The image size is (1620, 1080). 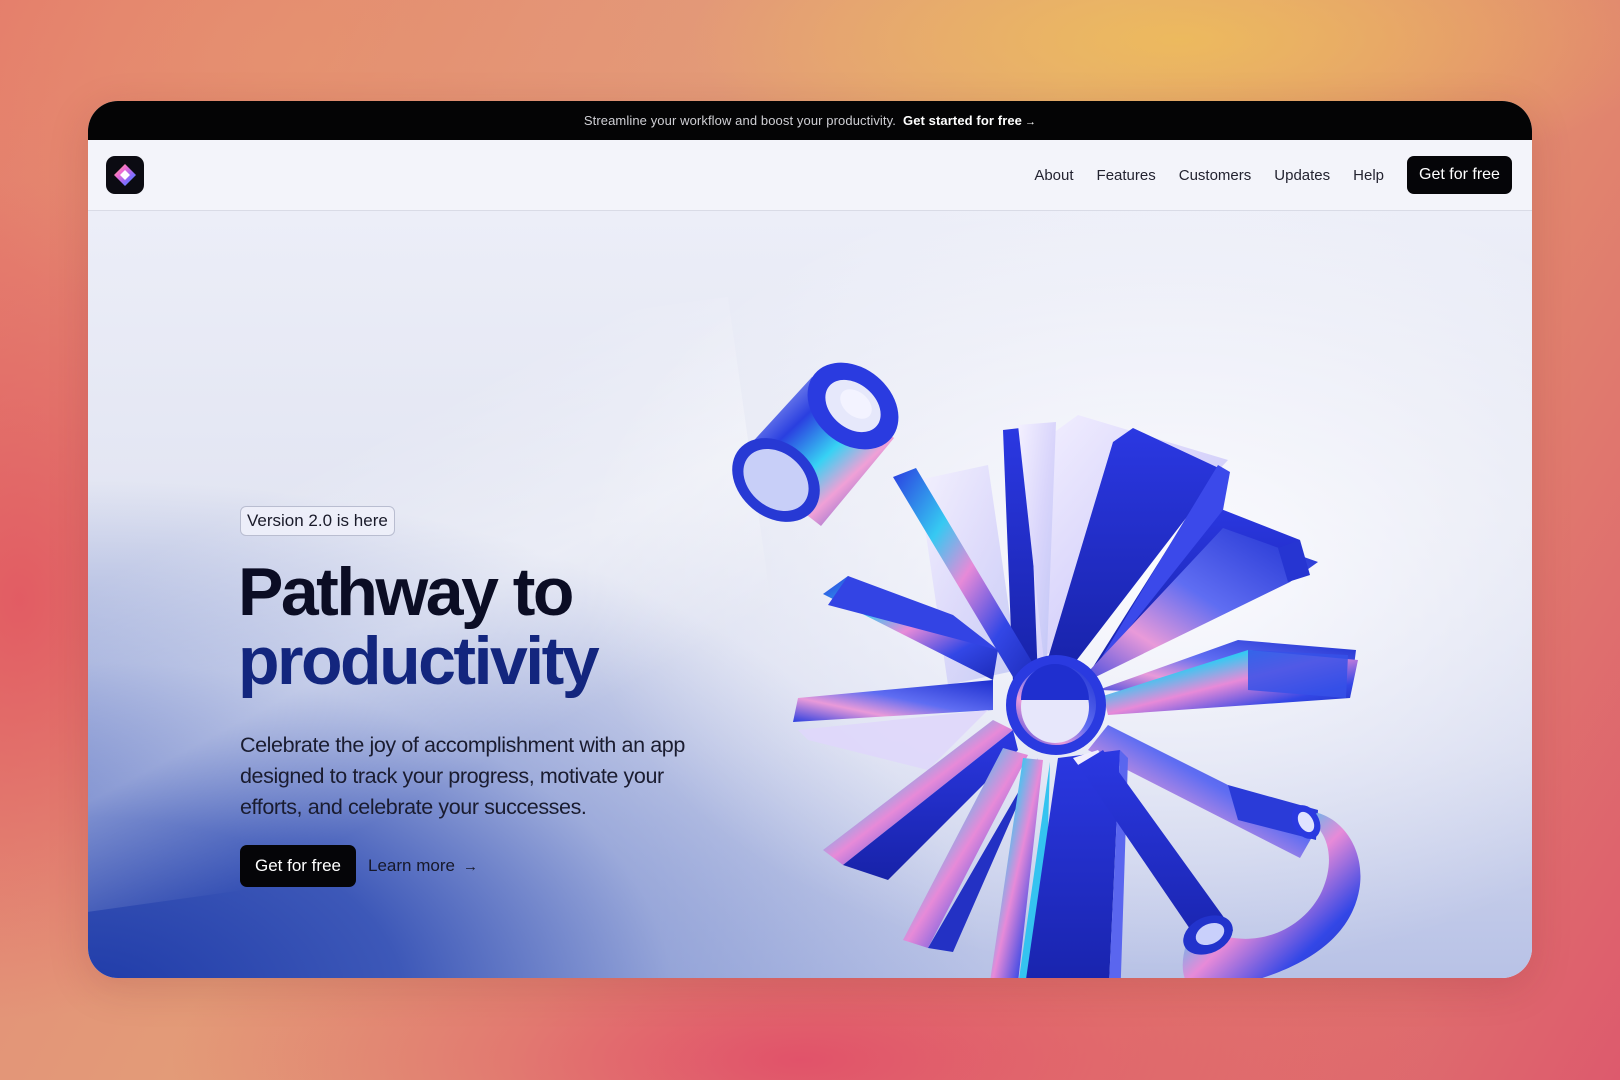 What do you see at coordinates (1053, 175) in the screenshot?
I see `nav-link-about: About` at bounding box center [1053, 175].